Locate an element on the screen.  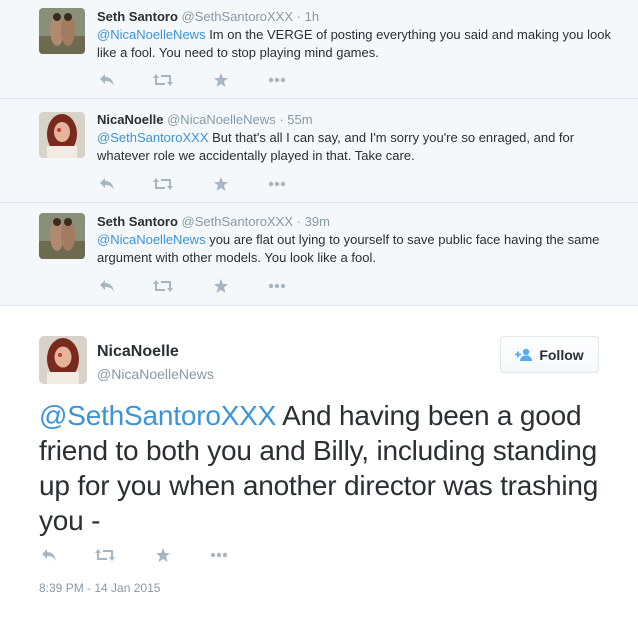
follow-user-icon is located at coordinates (524, 354).